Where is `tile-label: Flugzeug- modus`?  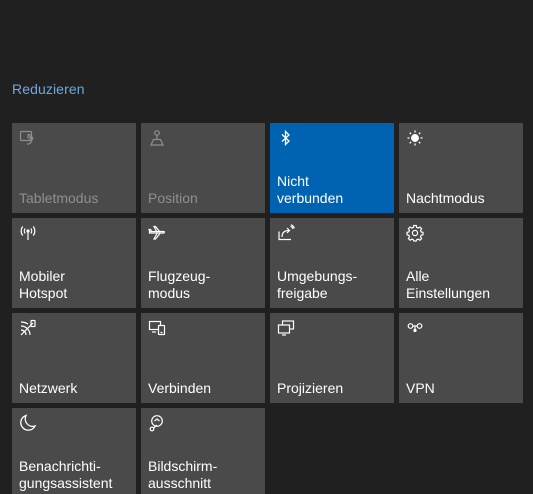 tile-label: Flugzeug- modus is located at coordinates (179, 284).